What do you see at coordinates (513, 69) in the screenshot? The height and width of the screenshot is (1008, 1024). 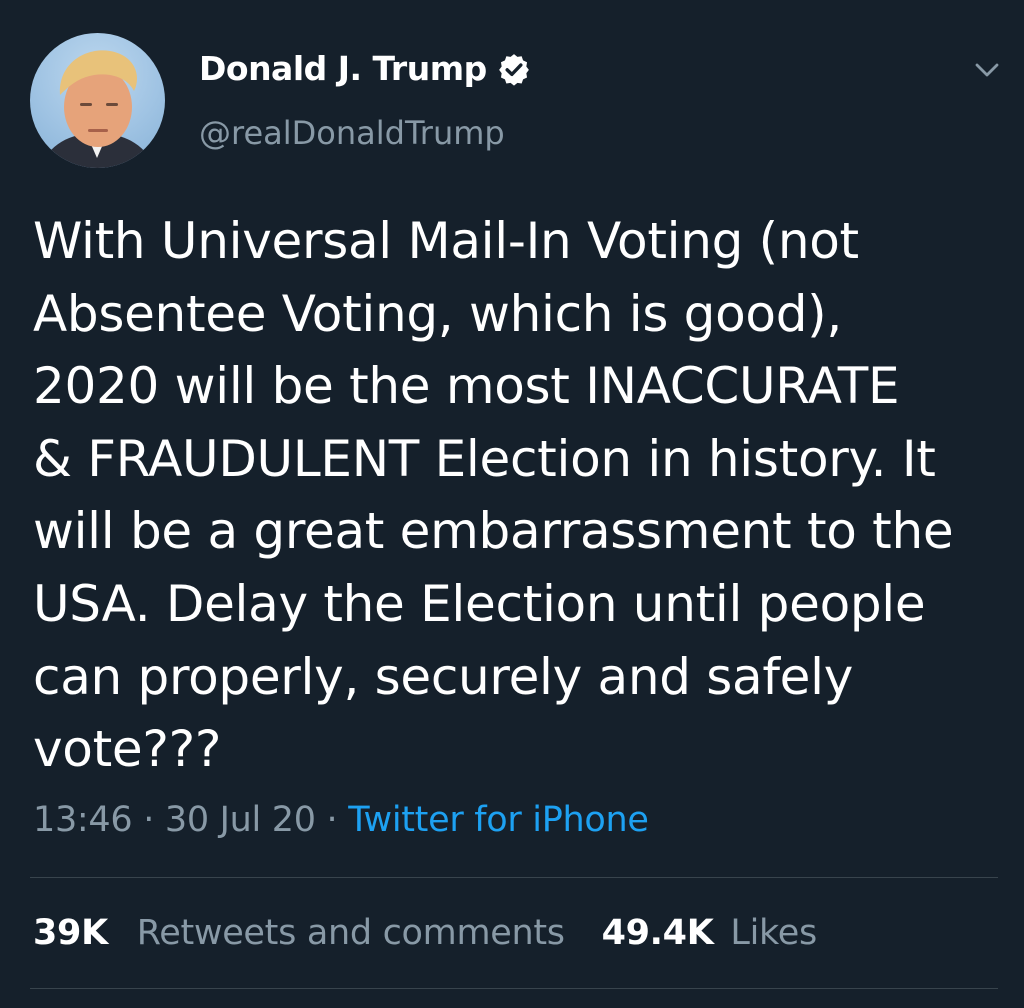 I see `verified-badge-icon` at bounding box center [513, 69].